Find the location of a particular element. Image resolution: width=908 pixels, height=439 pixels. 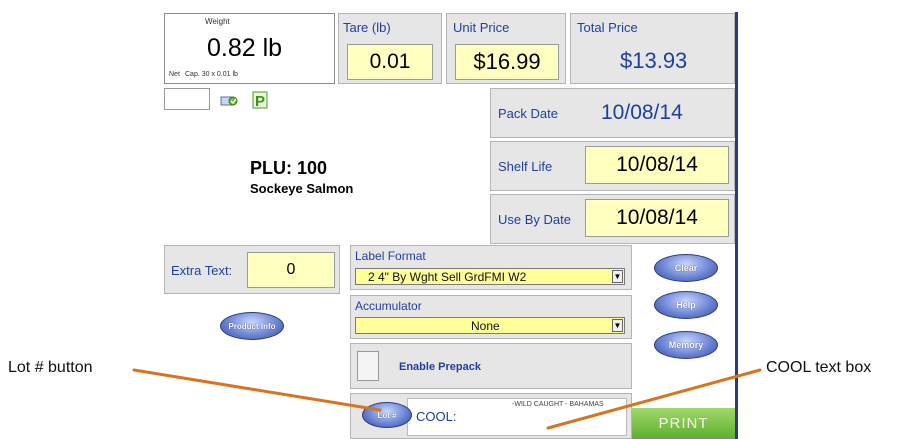

lot-button-annotation: Lot # button is located at coordinates (50, 367).